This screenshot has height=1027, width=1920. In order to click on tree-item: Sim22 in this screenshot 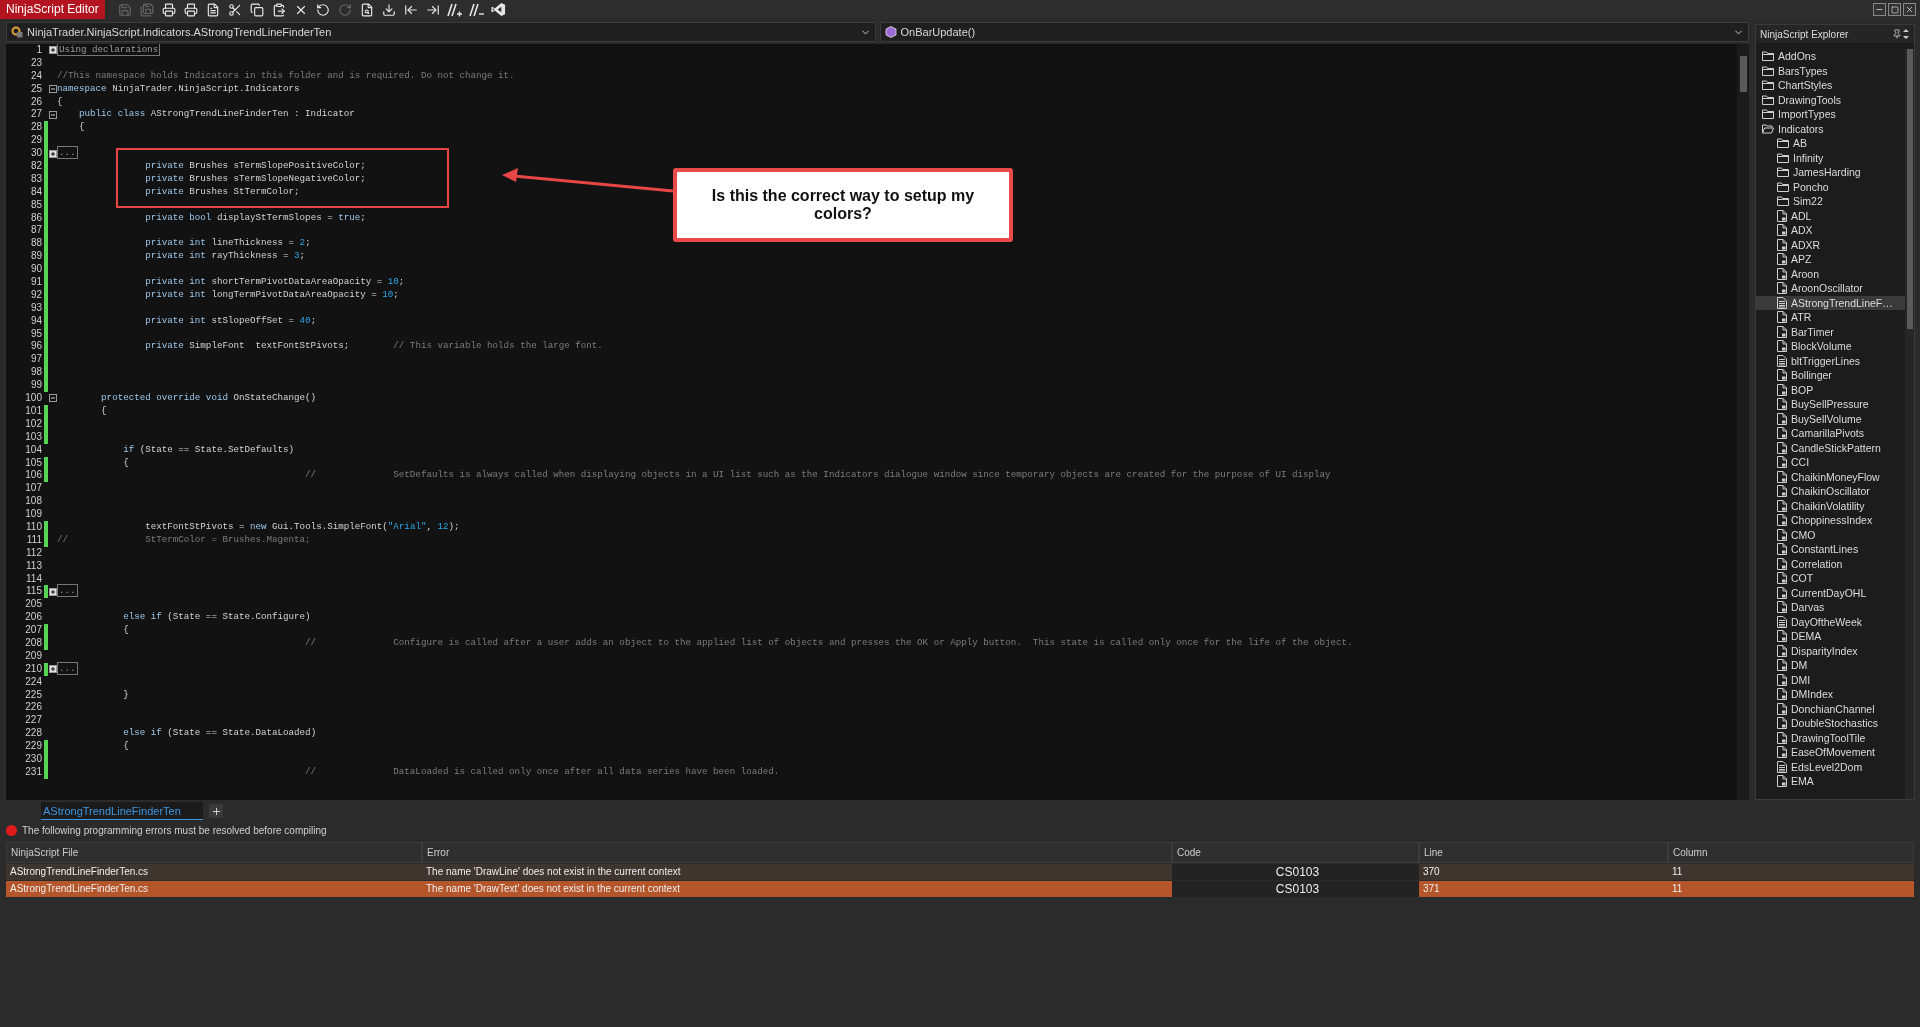, I will do `click(1830, 201)`.